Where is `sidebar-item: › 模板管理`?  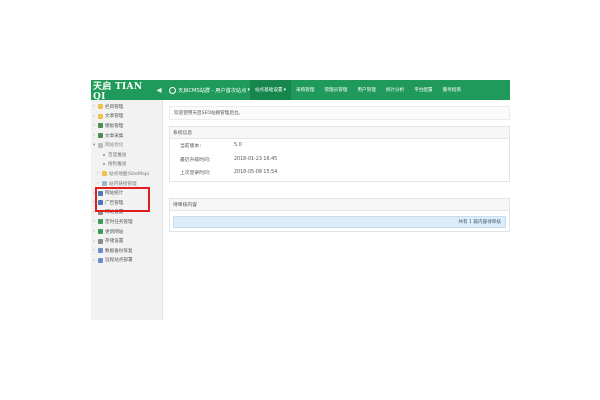 sidebar-item: › 模板管理 is located at coordinates (126, 126).